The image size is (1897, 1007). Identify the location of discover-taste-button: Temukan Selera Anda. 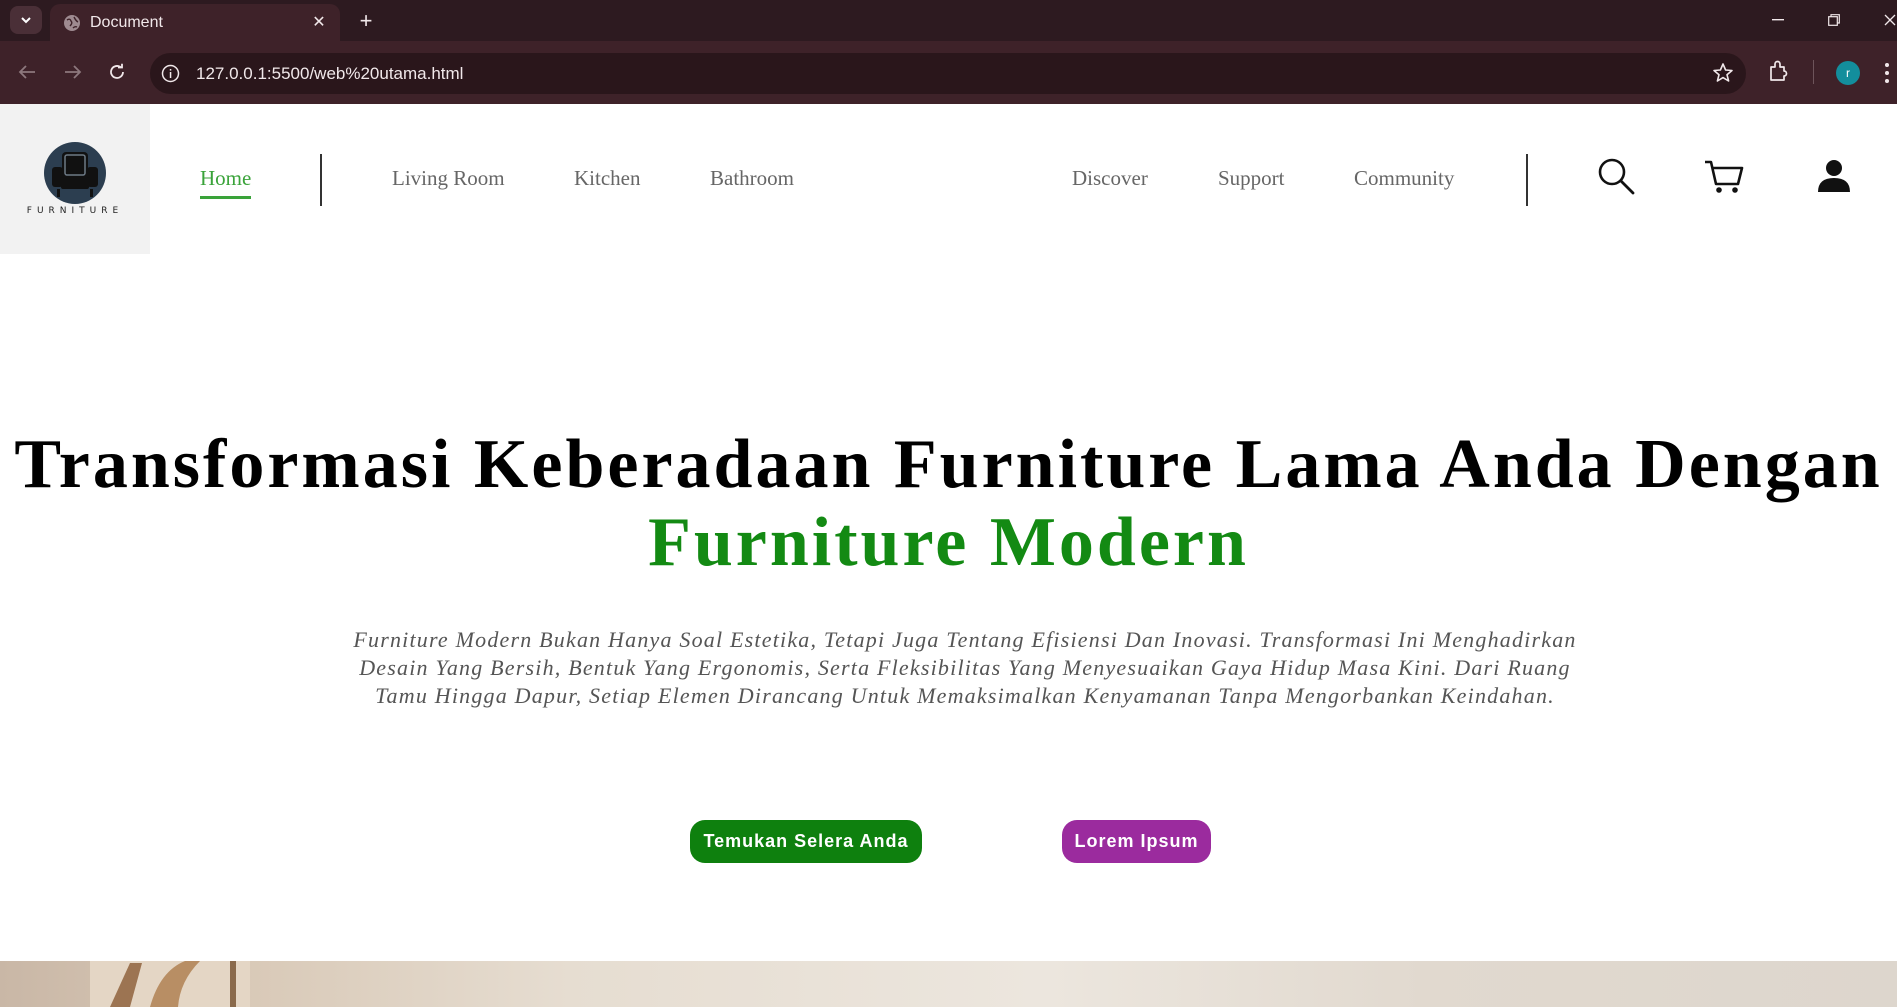
(806, 841).